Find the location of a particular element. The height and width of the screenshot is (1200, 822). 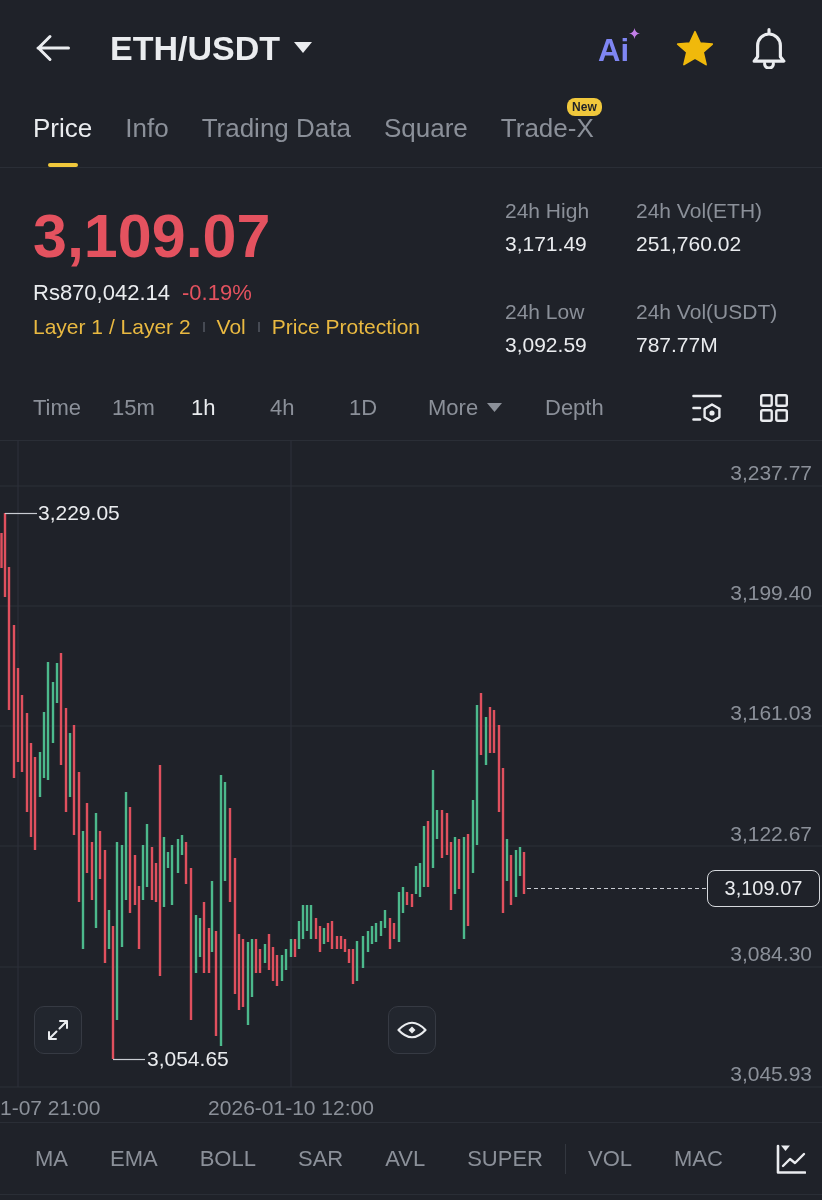

interval-tab: 1h is located at coordinates (230, 407).